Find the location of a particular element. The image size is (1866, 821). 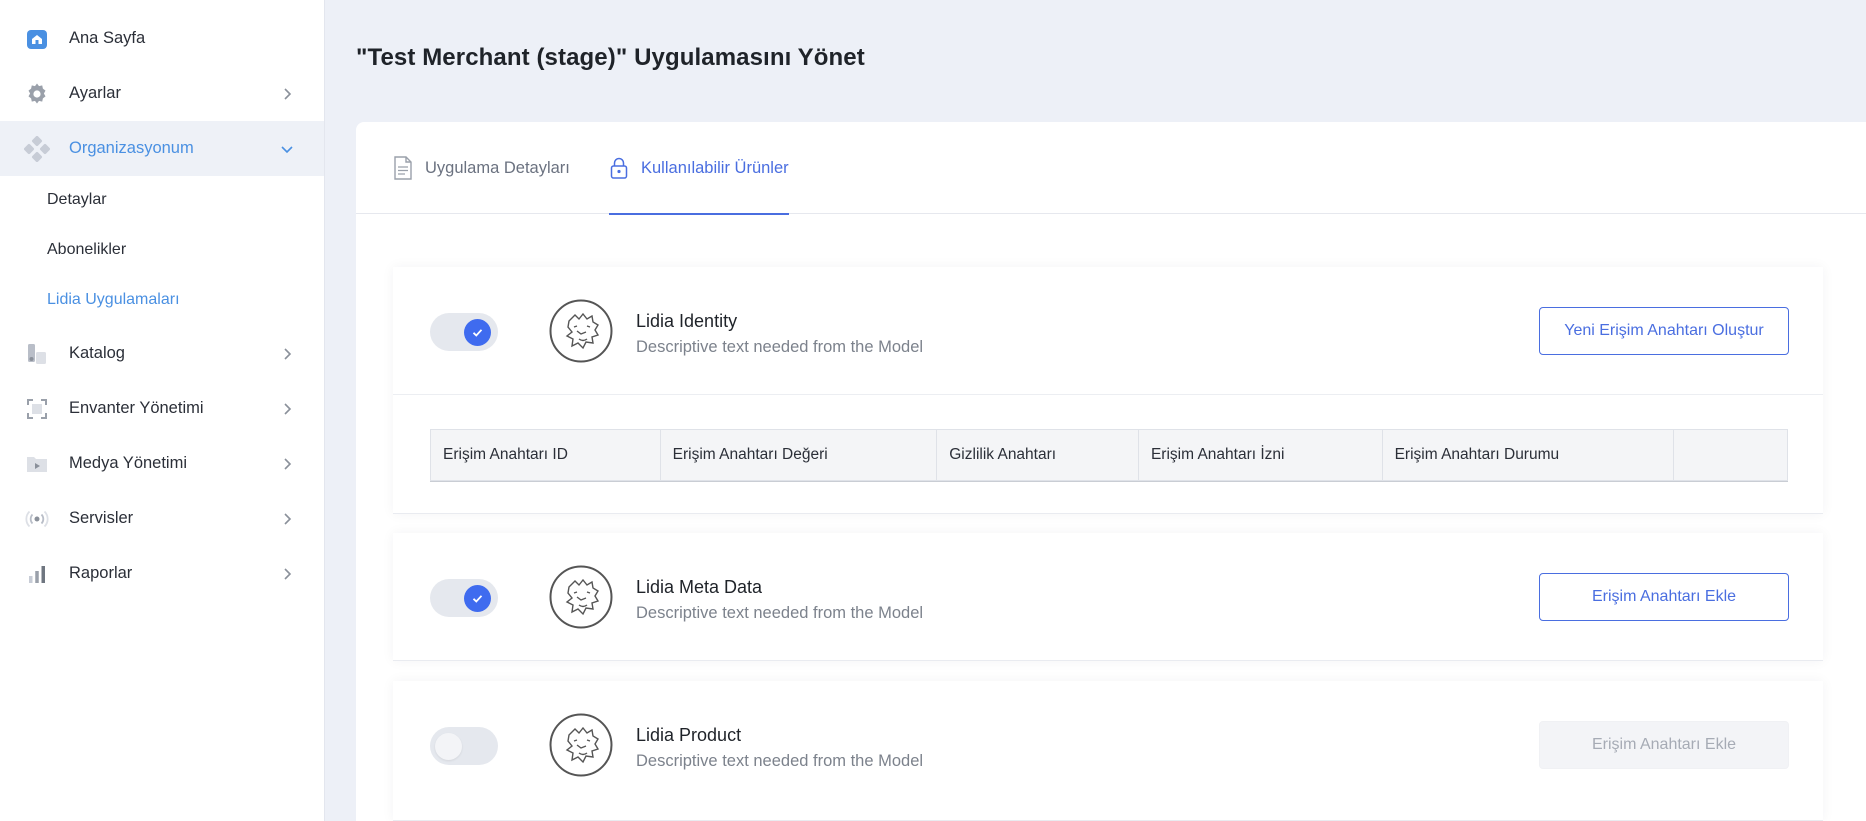

tab-uygulama-detaylari: Uygulama Detayları is located at coordinates (481, 168).